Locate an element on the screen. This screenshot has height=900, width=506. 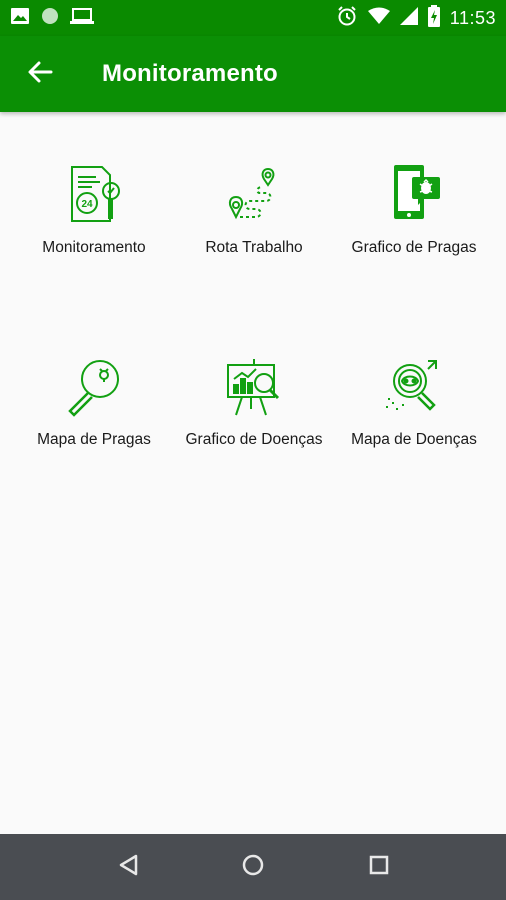
tile-label: Mapa de Doenças is located at coordinates (414, 439).